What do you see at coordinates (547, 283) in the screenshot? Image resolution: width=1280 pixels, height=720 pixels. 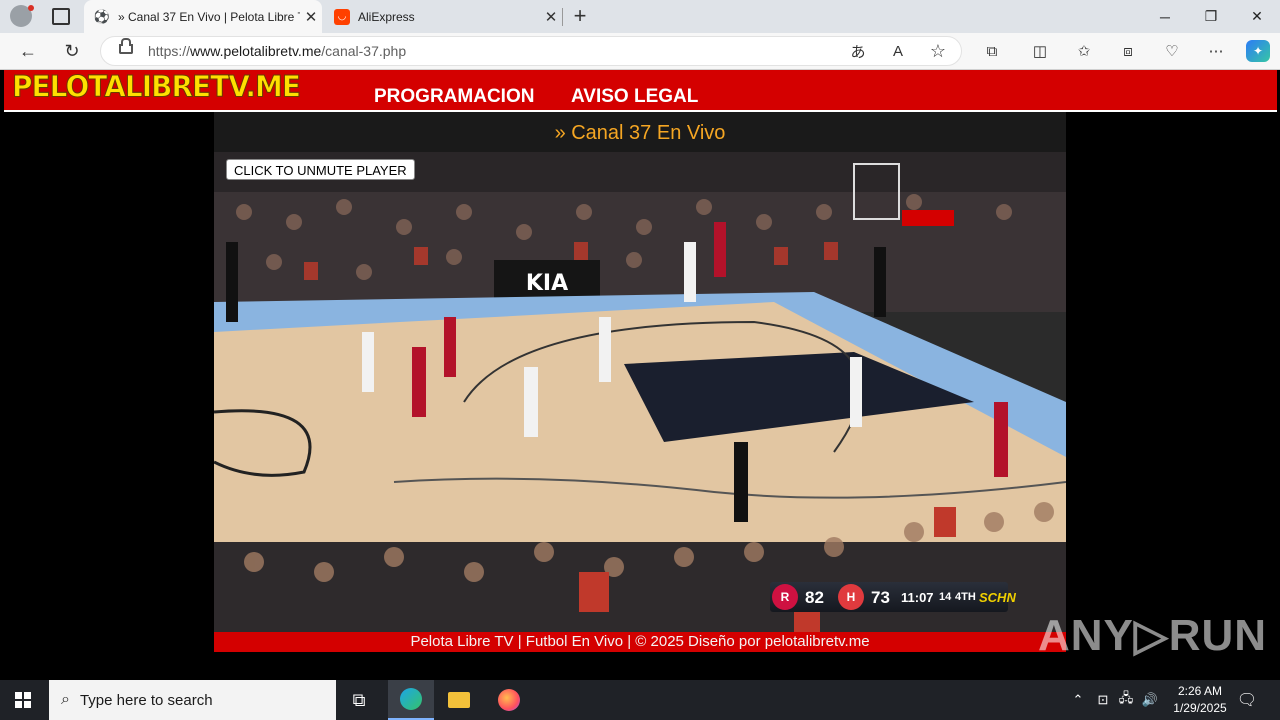 I see `svg-text: KIA` at bounding box center [547, 283].